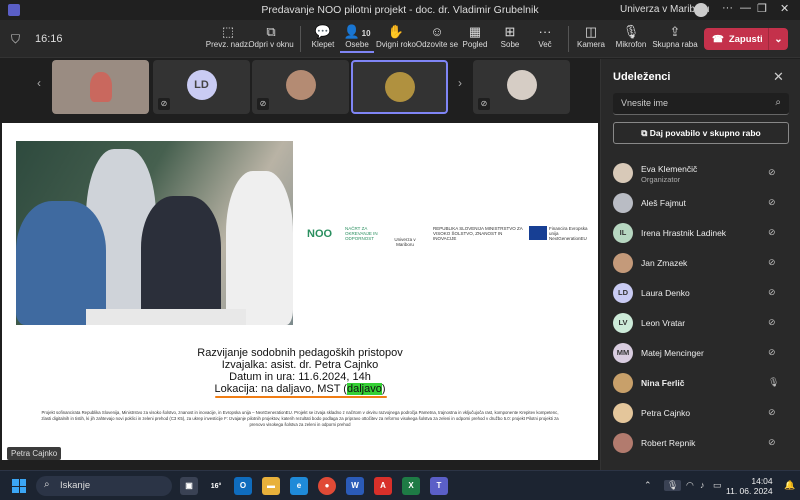 Image resolution: width=800 pixels, height=500 pixels. I want to click on participant-name: Eva Klemenčič, so click(669, 169).